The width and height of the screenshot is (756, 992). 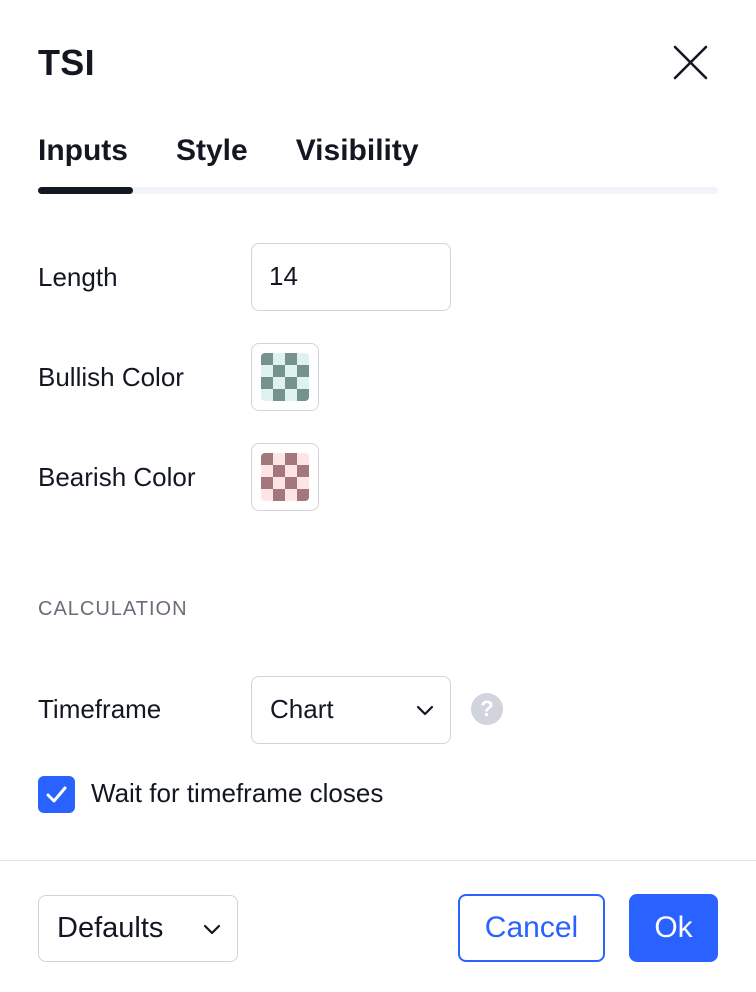 I want to click on tab-visibility: Visibility, so click(x=357, y=151).